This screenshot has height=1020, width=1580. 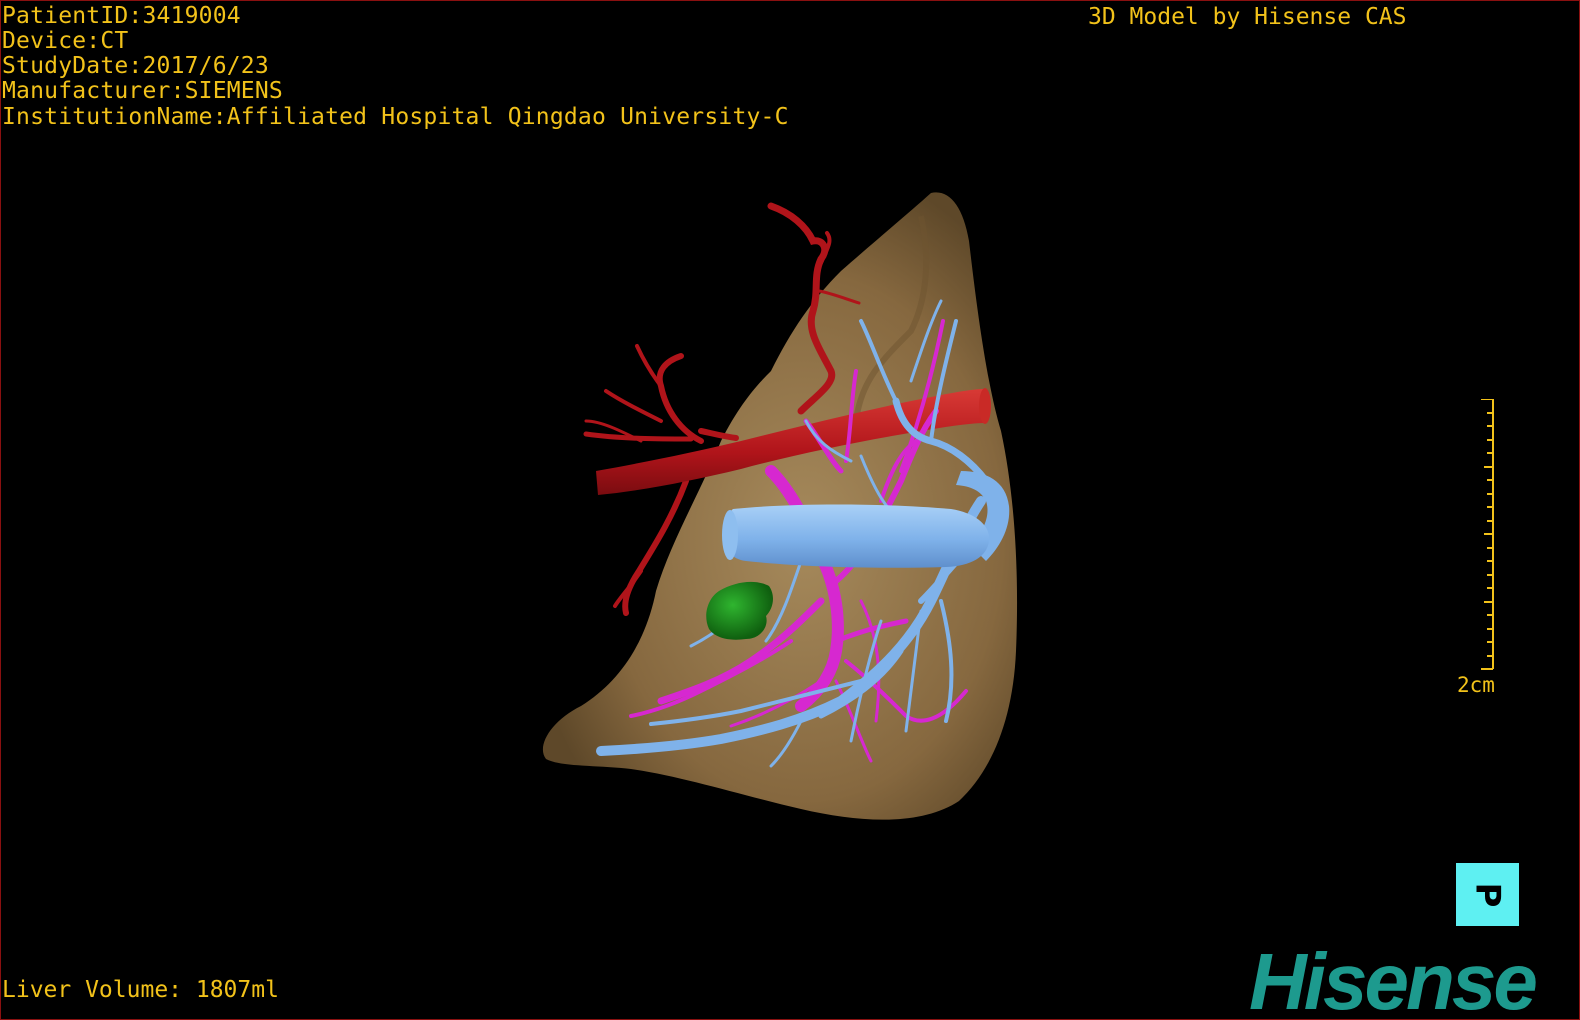 I want to click on orientation-label: P, so click(x=1487, y=894).